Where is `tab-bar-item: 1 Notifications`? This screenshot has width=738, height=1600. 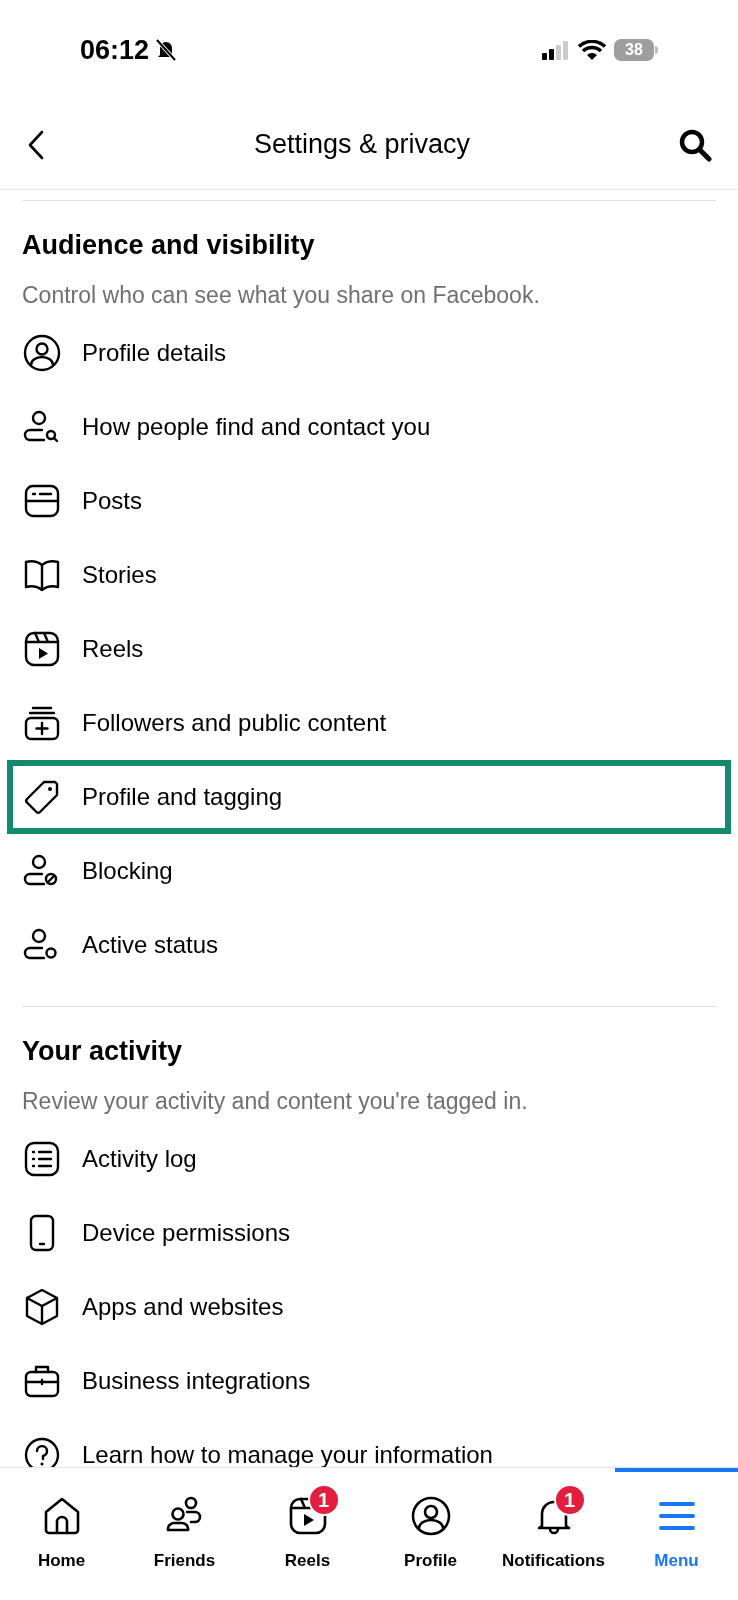
tab-bar-item: 1 Notifications is located at coordinates (553, 1534).